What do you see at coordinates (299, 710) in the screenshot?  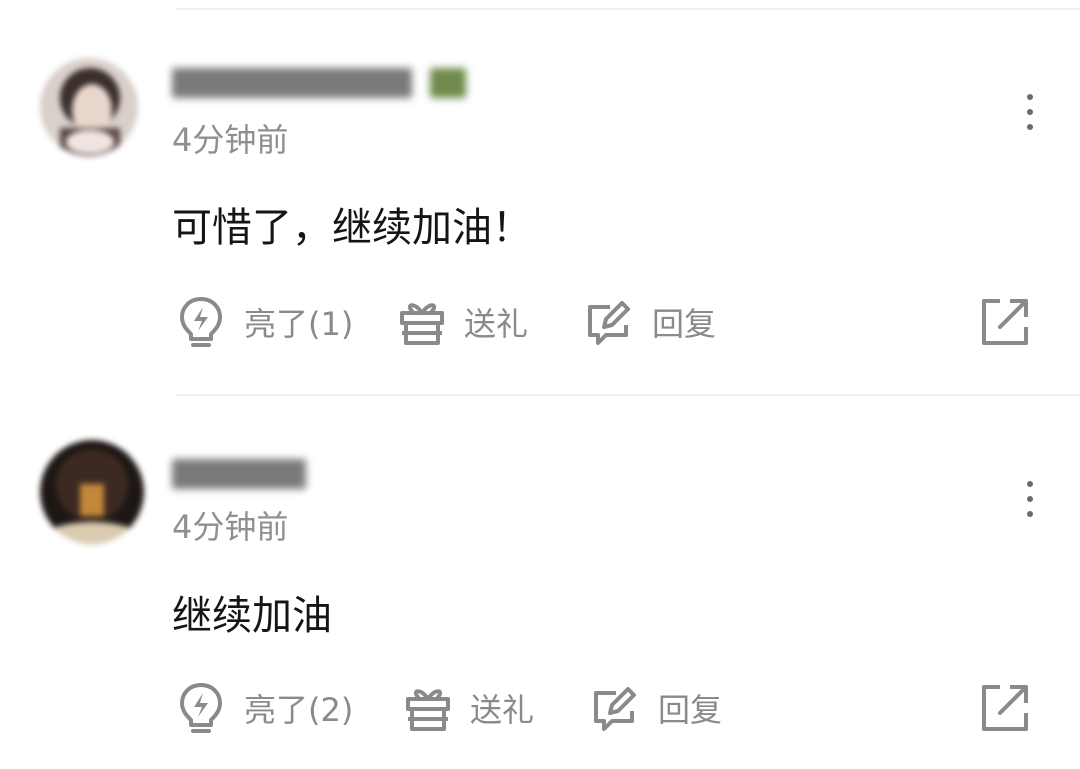 I see `like-label: 亮了(2)` at bounding box center [299, 710].